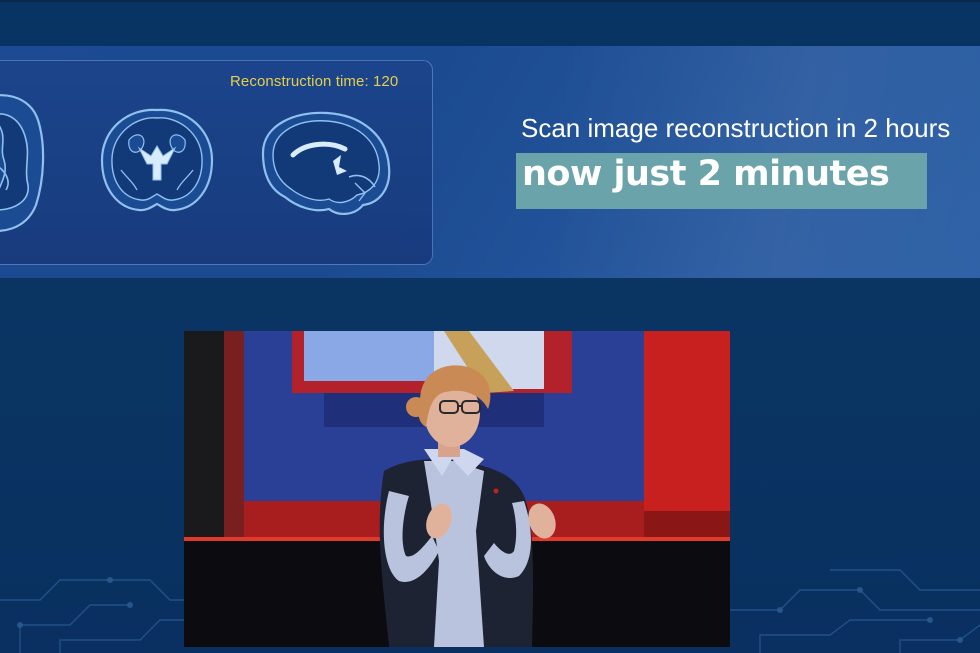  I want to click on headline-line-1: Scan image reconstruction in 2 hours, so click(736, 128).